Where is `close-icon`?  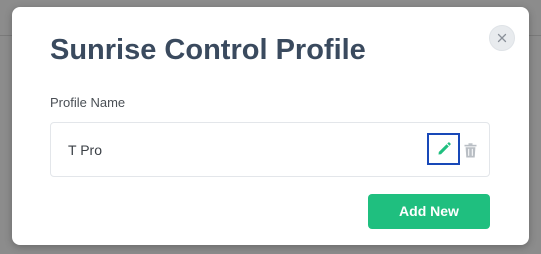 close-icon is located at coordinates (502, 38).